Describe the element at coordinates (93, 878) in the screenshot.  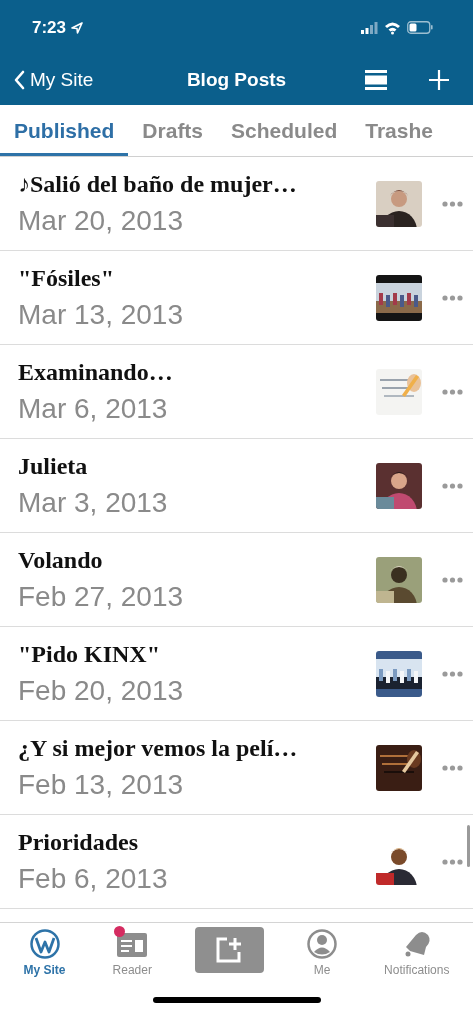
I see `post-date: Feb 6, 2013` at that location.